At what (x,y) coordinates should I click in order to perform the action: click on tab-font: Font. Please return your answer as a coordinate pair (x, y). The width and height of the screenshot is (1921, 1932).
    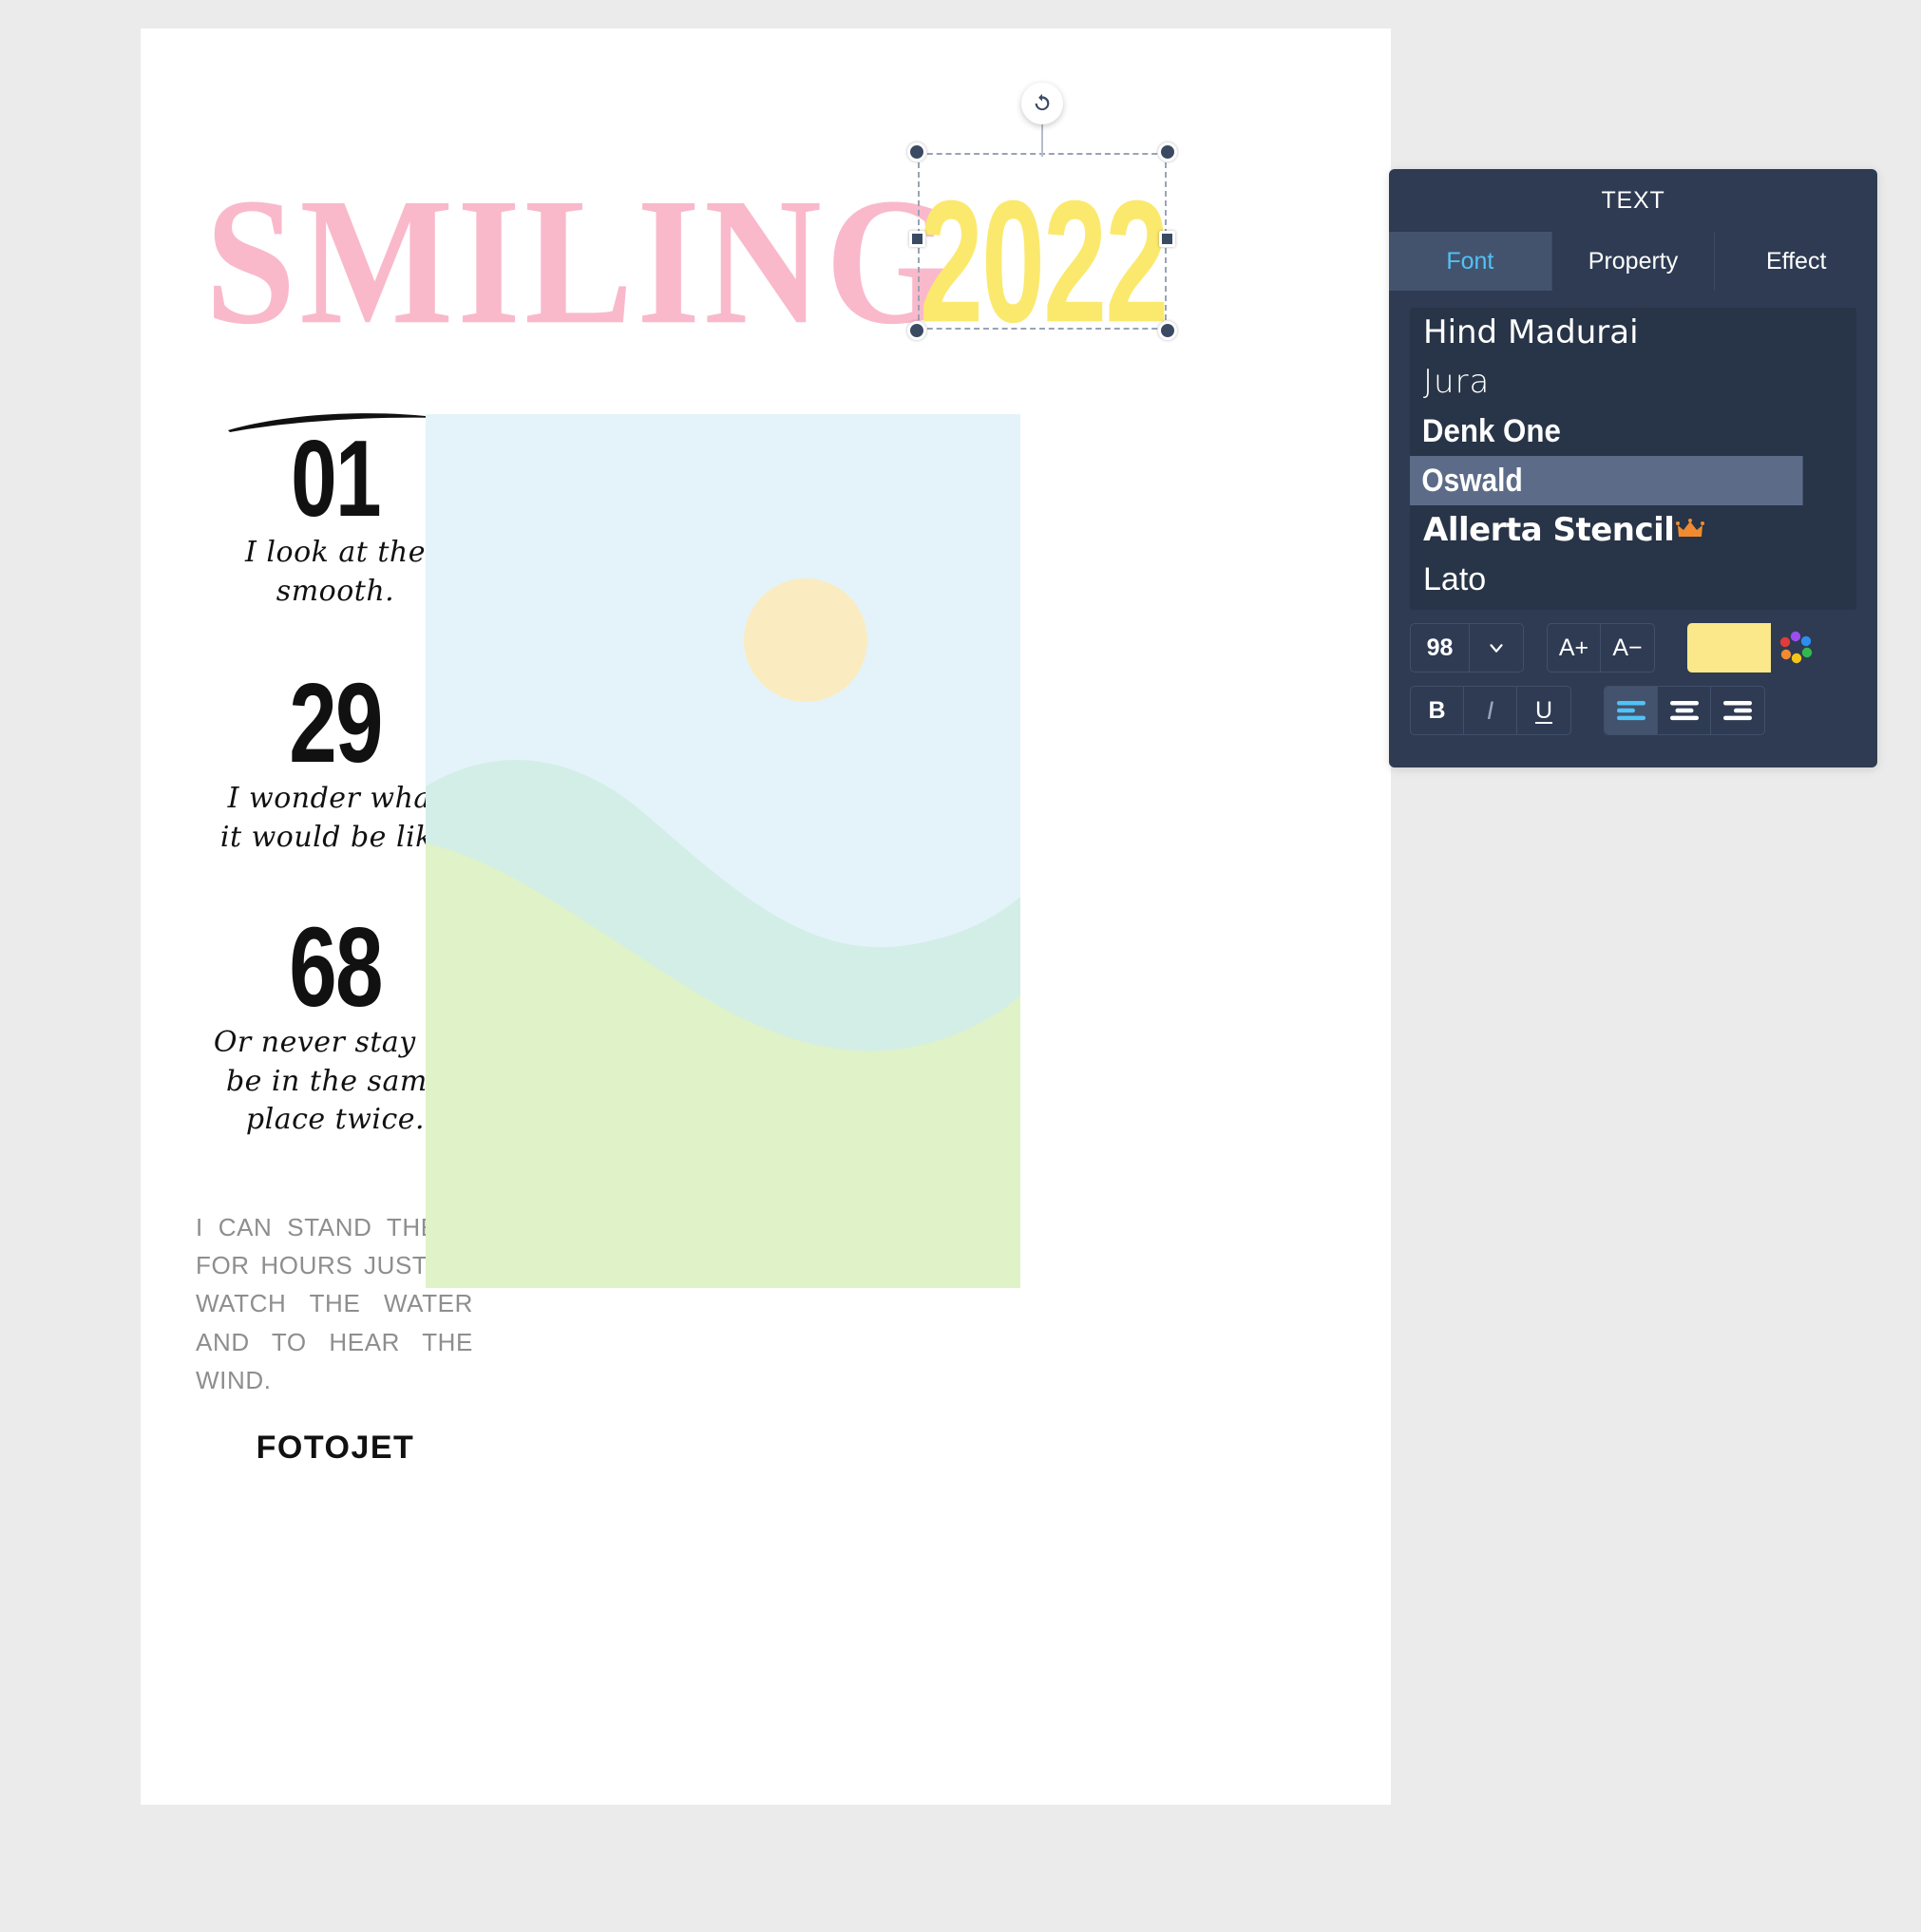
    Looking at the image, I should click on (1471, 261).